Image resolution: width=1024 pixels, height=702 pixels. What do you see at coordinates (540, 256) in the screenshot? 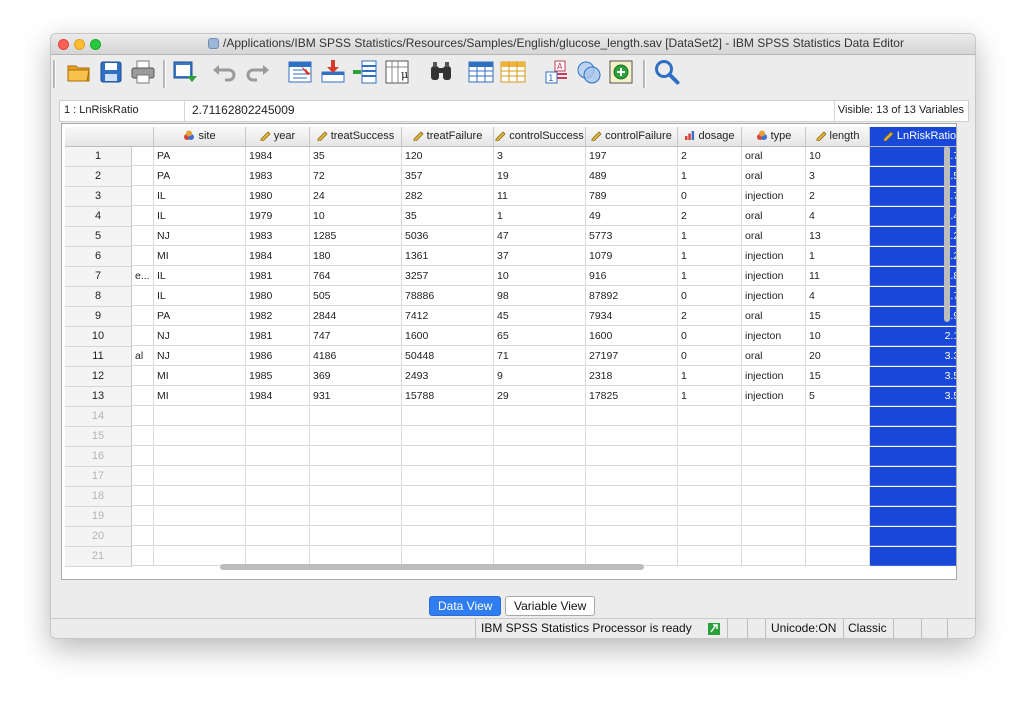
I see `cell-controlsuccess: 37` at bounding box center [540, 256].